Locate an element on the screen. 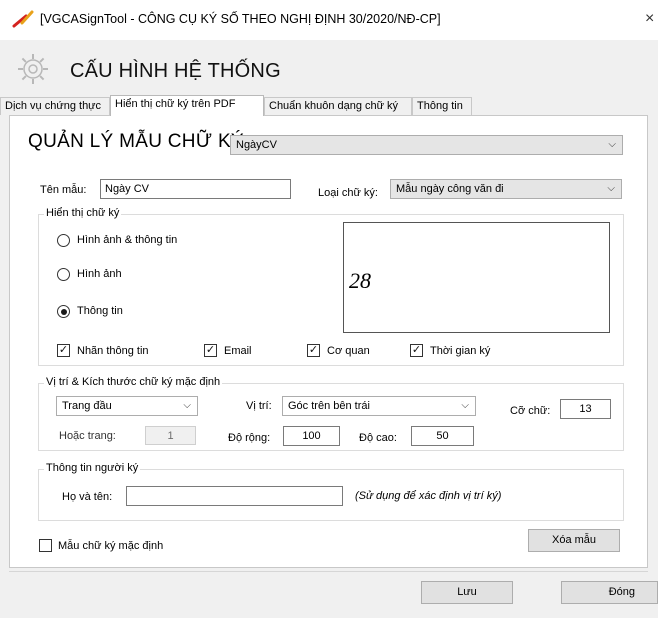  template-name-label: Tên mẫu: is located at coordinates (63, 190).